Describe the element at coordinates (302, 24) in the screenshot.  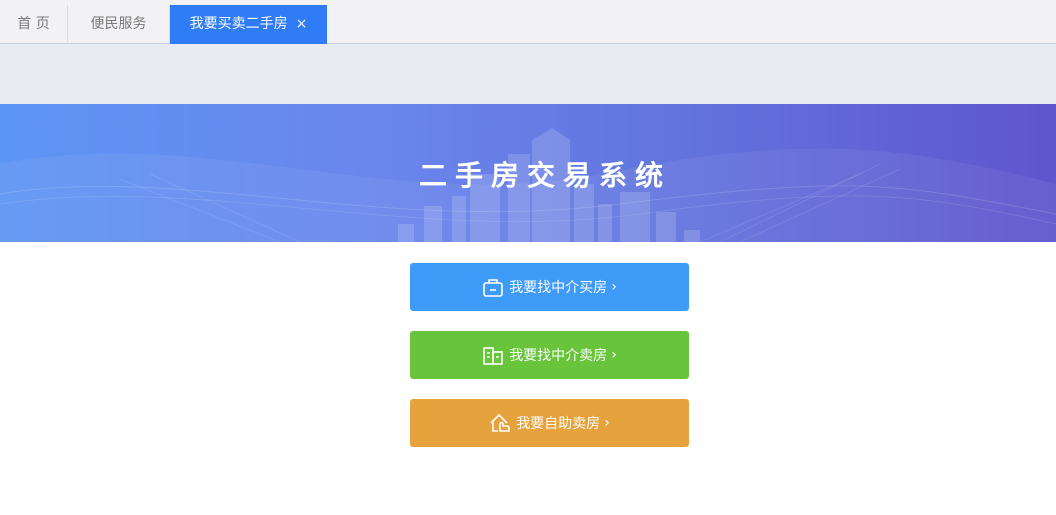
I see `close-icon: ×` at that location.